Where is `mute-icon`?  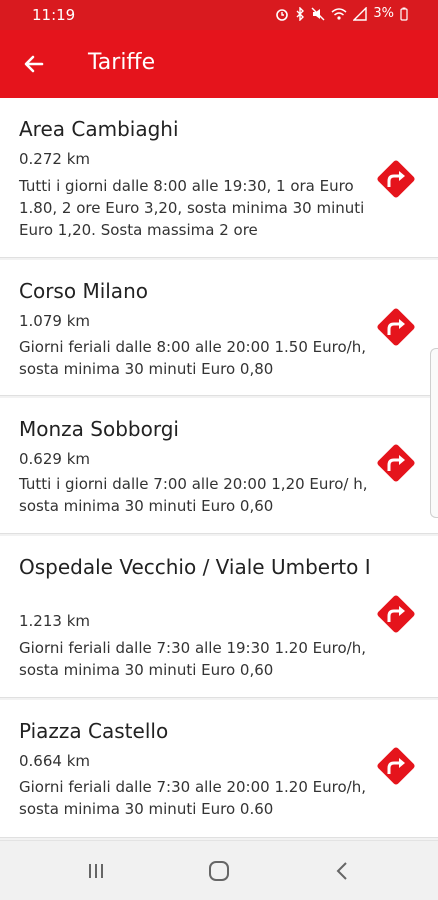
mute-icon is located at coordinates (318, 13).